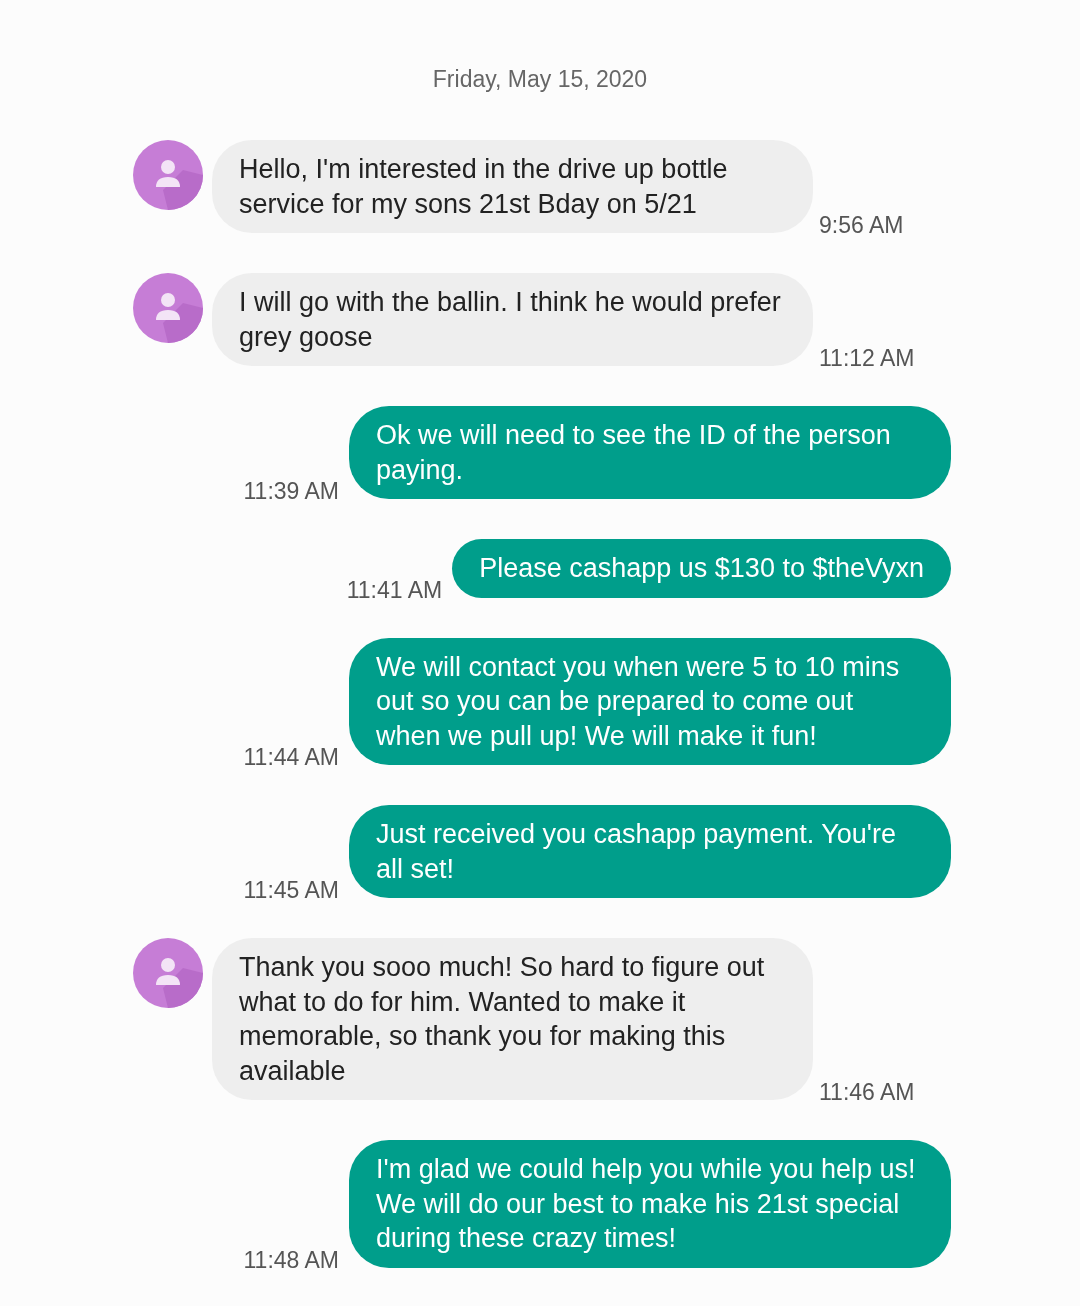 The width and height of the screenshot is (1080, 1306). I want to click on timestamp: 9:56 AM, so click(861, 225).